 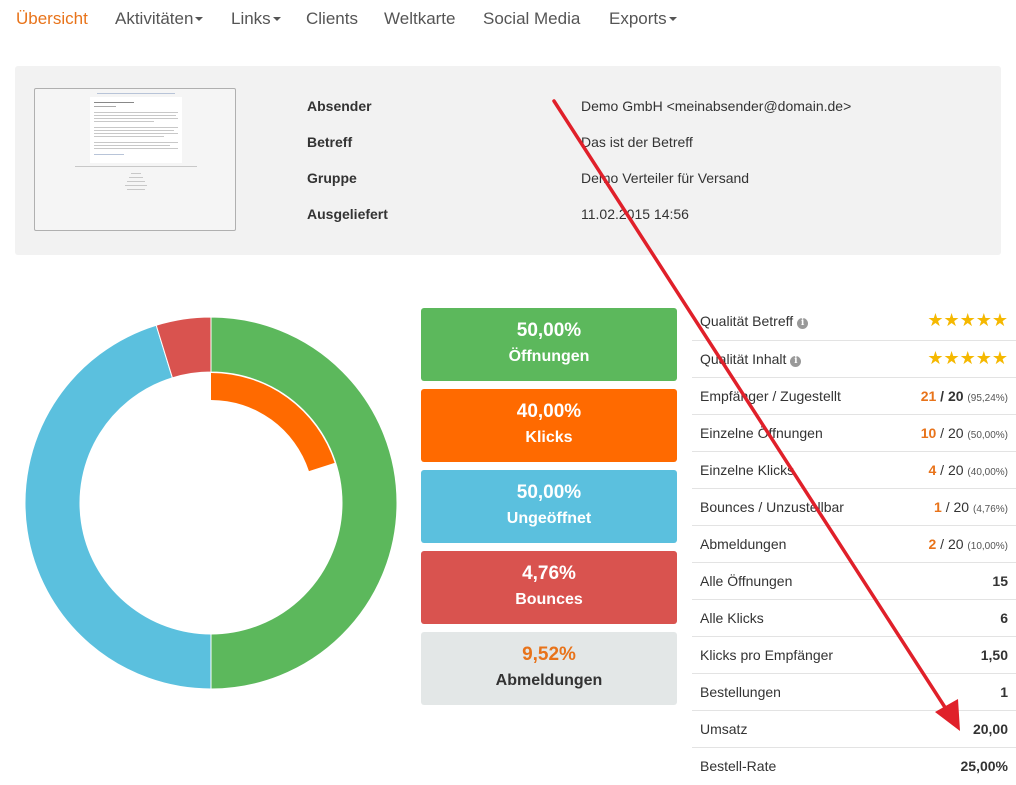 What do you see at coordinates (854, 765) in the screenshot?
I see `metric-row-order-rate: Bestell-Rate 25,00%` at bounding box center [854, 765].